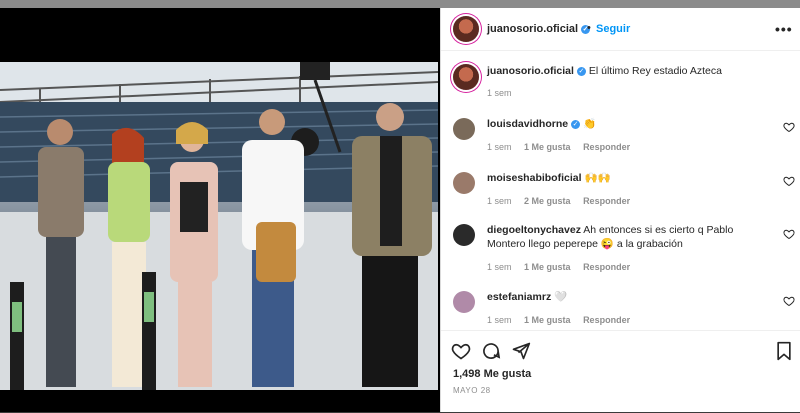 Image resolution: width=800 pixels, height=413 pixels. What do you see at coordinates (491, 351) in the screenshot?
I see `comment-bubble-icon` at bounding box center [491, 351].